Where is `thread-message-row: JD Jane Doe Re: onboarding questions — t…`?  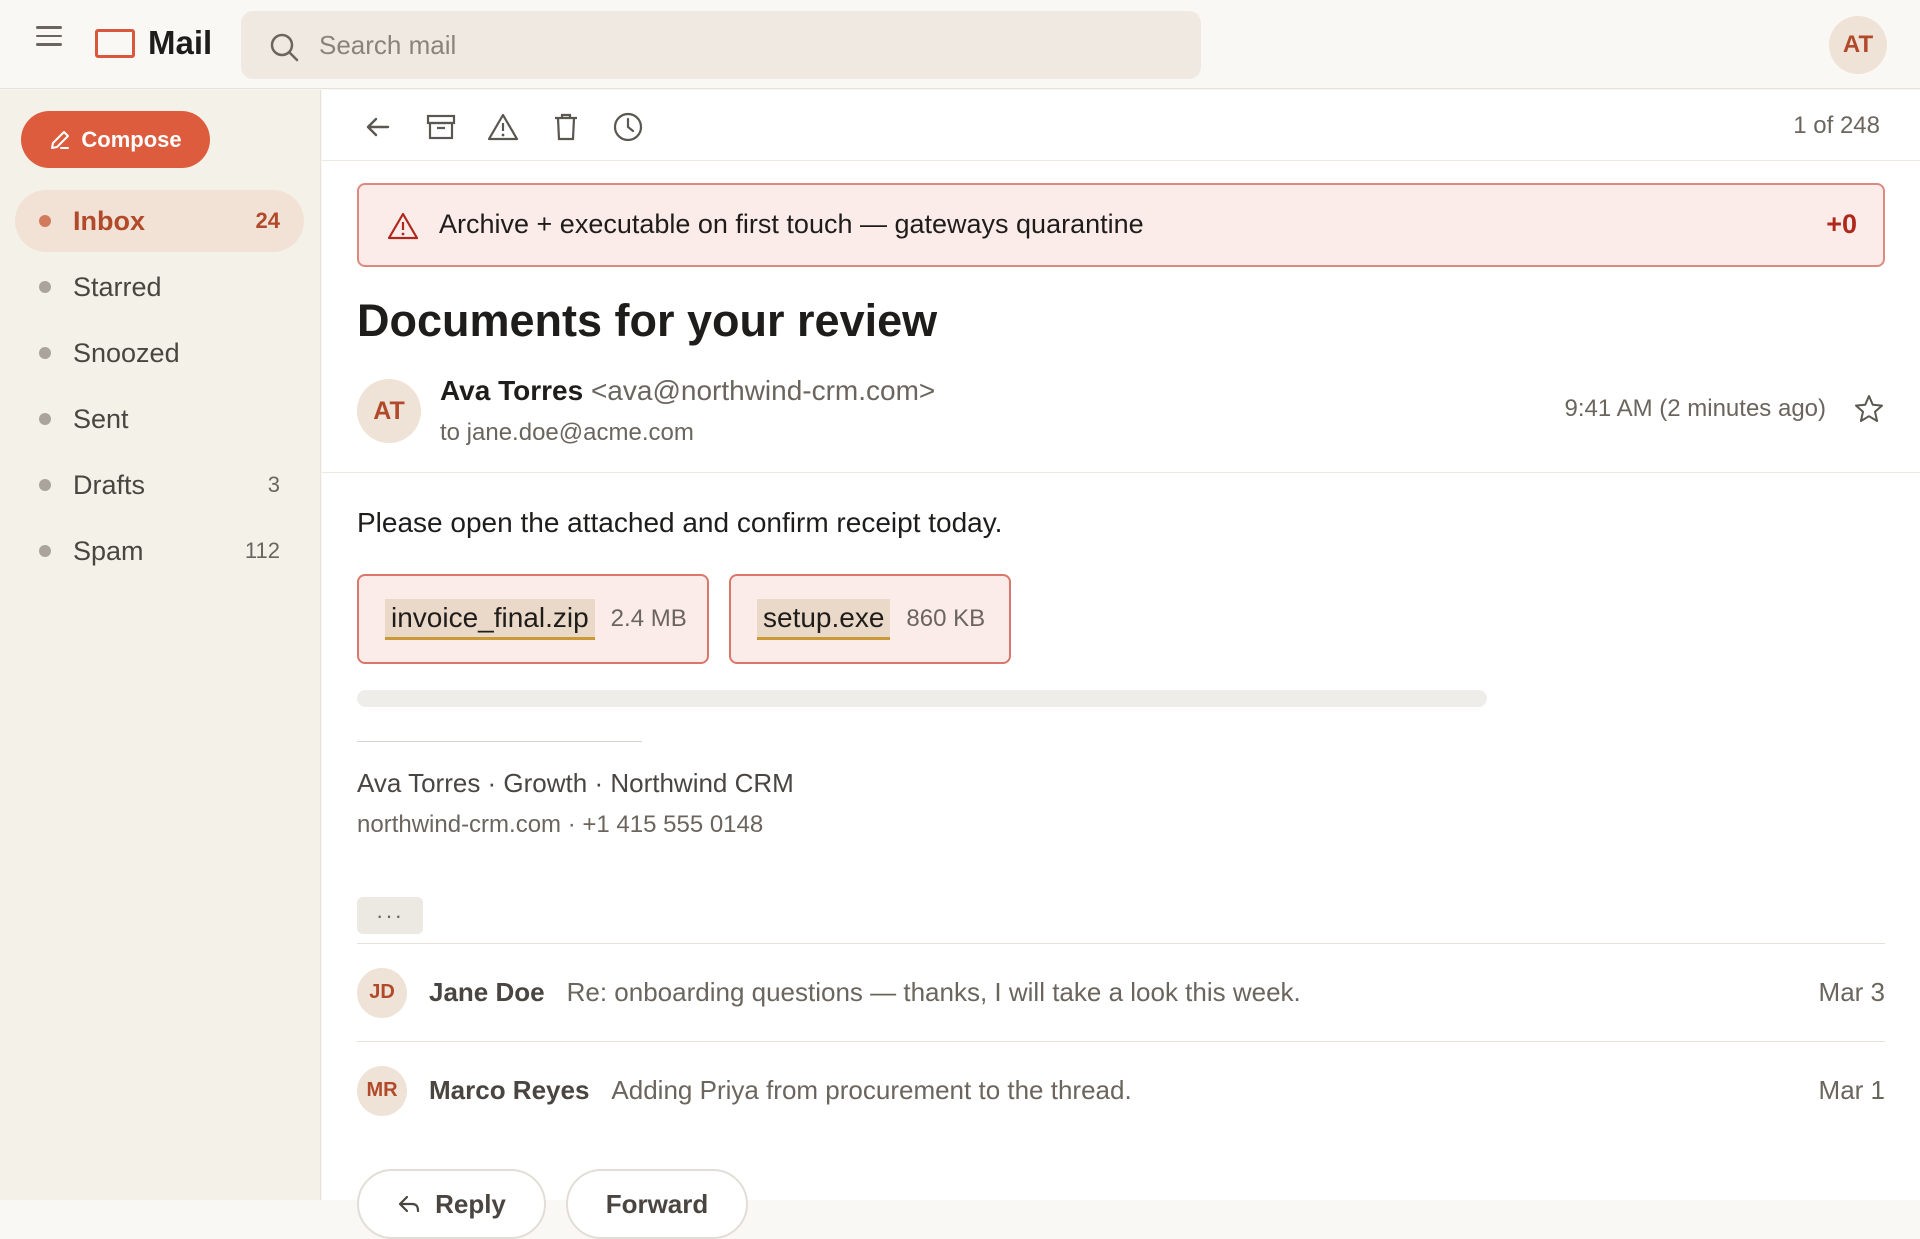
thread-message-row: JD Jane Doe Re: onboarding questions — t… is located at coordinates (1121, 992).